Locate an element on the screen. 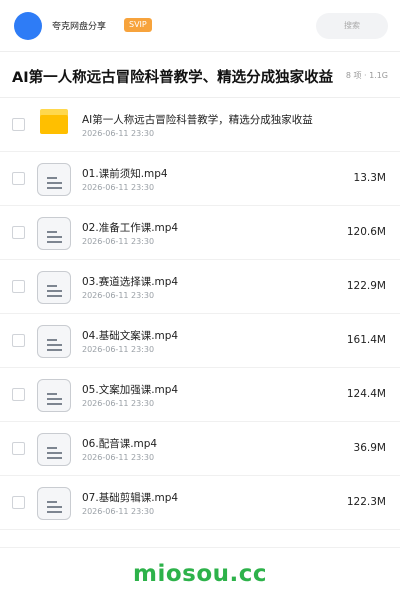  list-item: 06.配音课.mp4 2026-06-11 23:30 36.9M is located at coordinates (200, 449).